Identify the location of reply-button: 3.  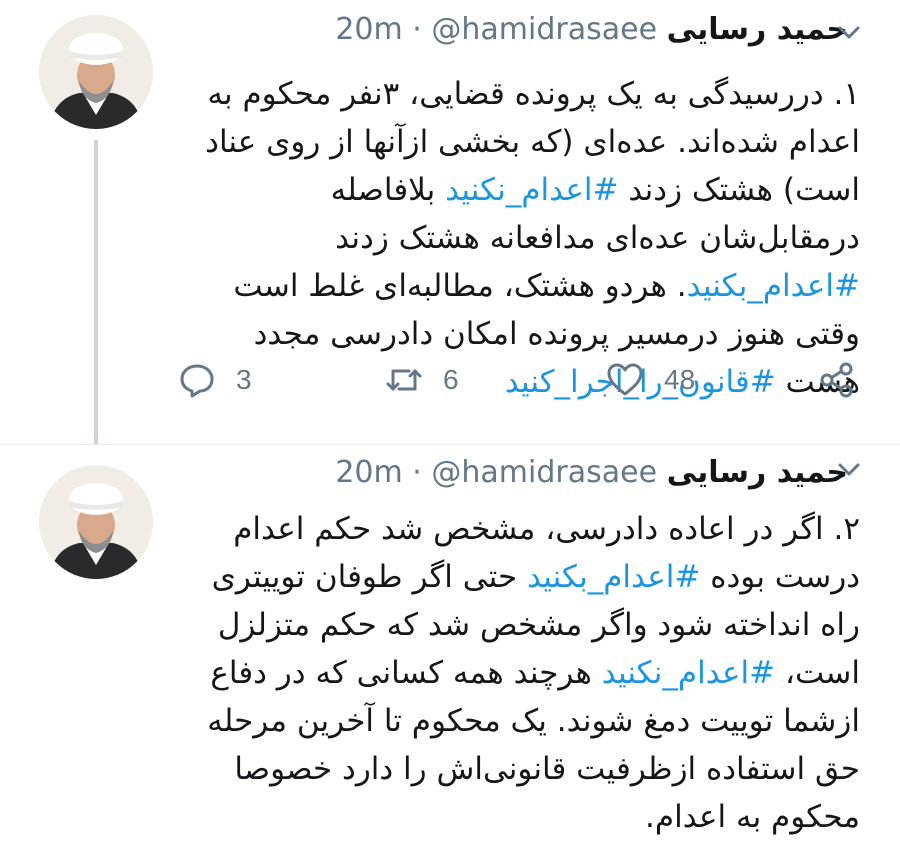
(215, 380).